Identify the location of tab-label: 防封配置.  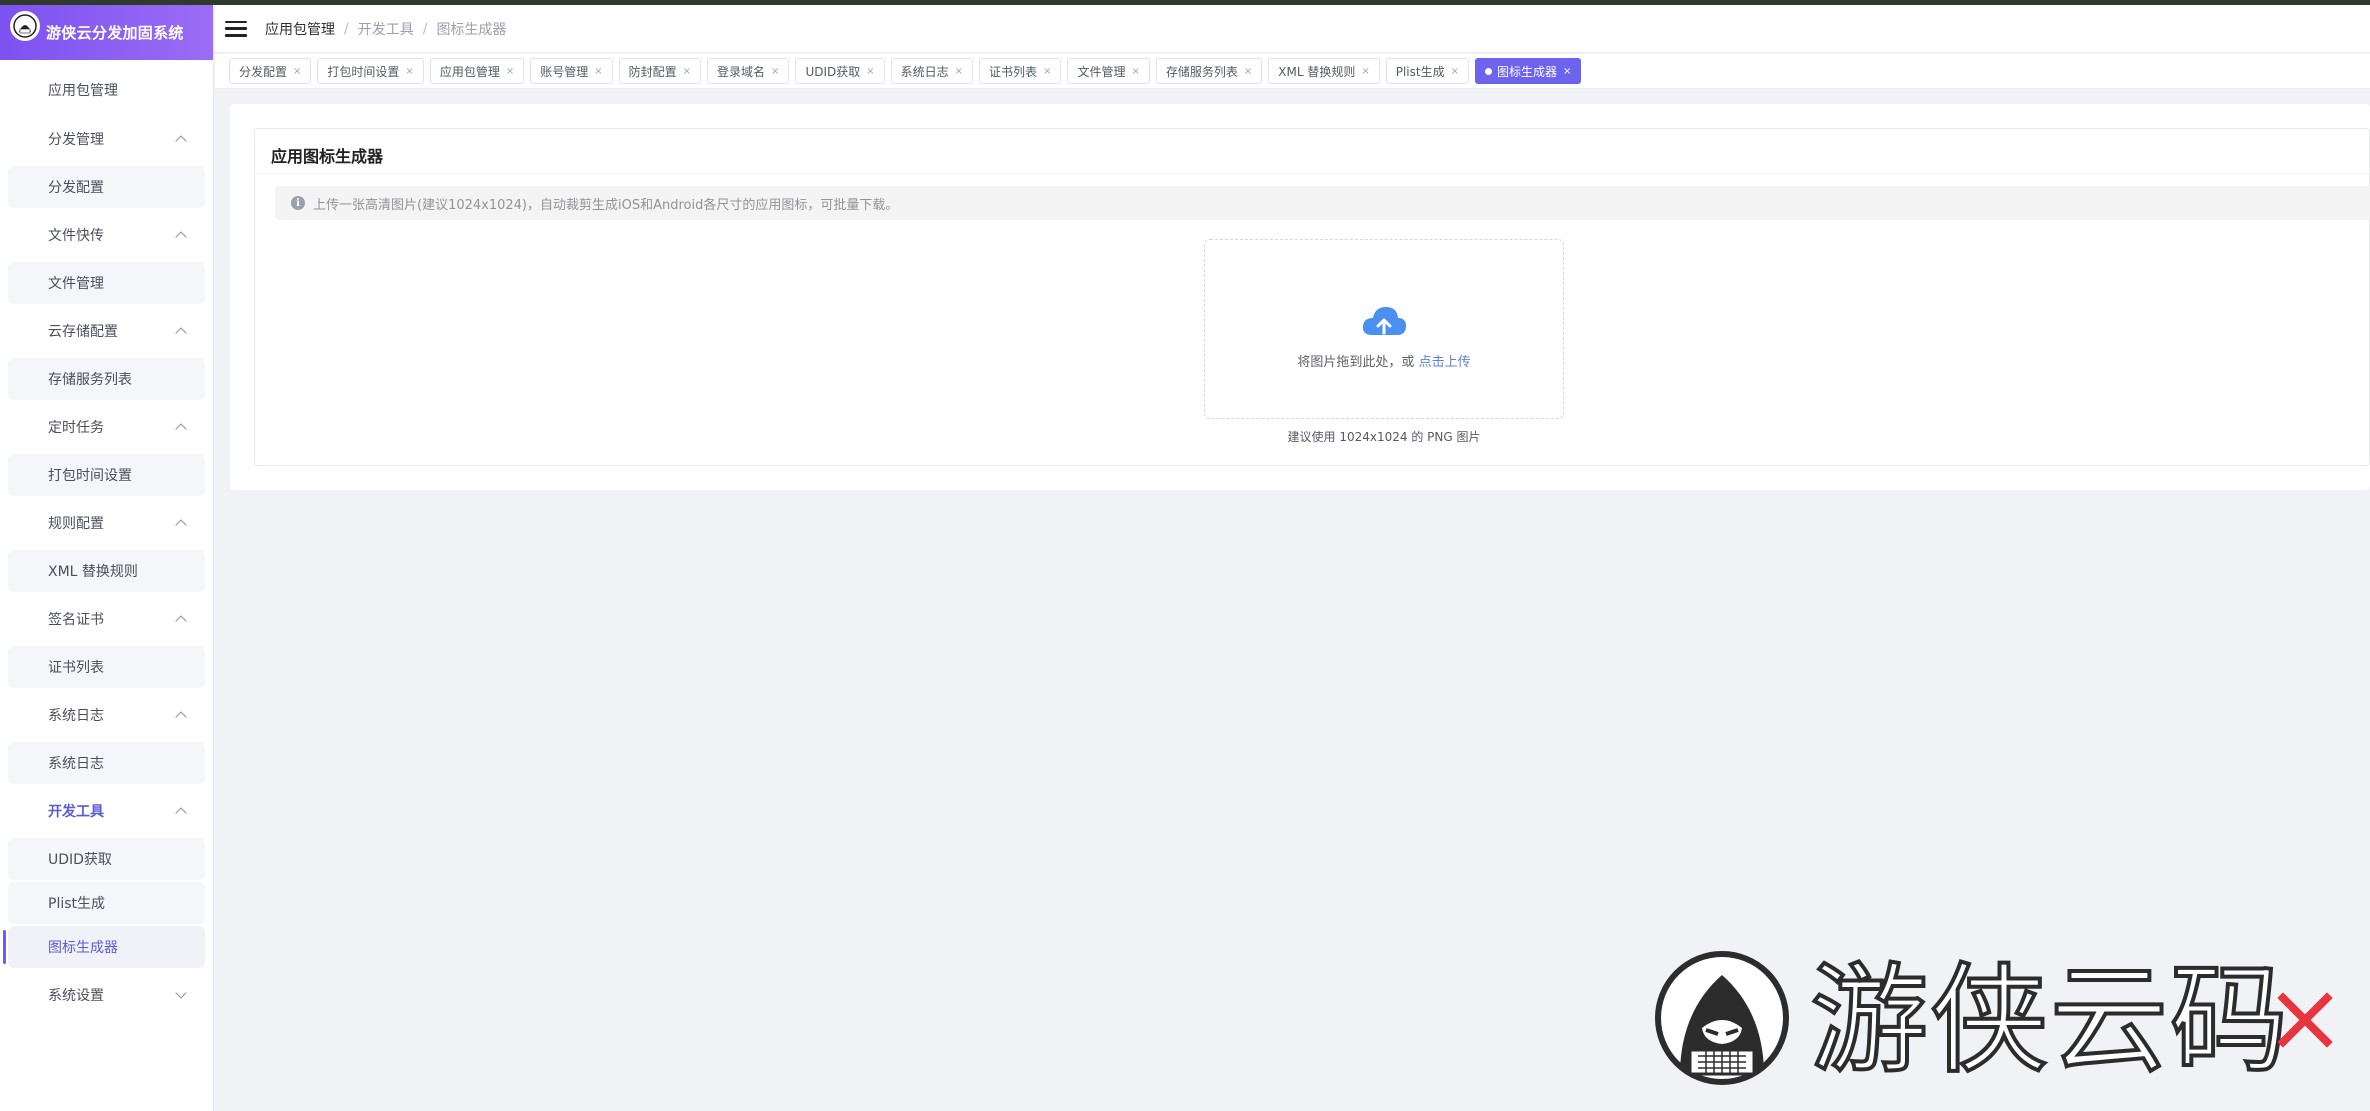
(652, 71).